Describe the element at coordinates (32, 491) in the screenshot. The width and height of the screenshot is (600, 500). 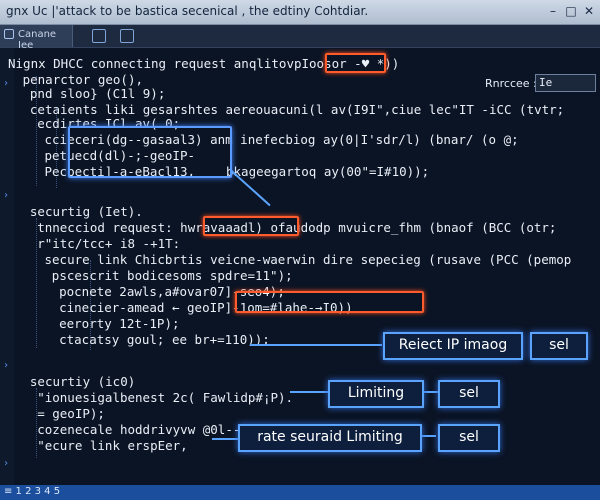
I see `status-text: ≡ 1 2 3 4 5` at that location.